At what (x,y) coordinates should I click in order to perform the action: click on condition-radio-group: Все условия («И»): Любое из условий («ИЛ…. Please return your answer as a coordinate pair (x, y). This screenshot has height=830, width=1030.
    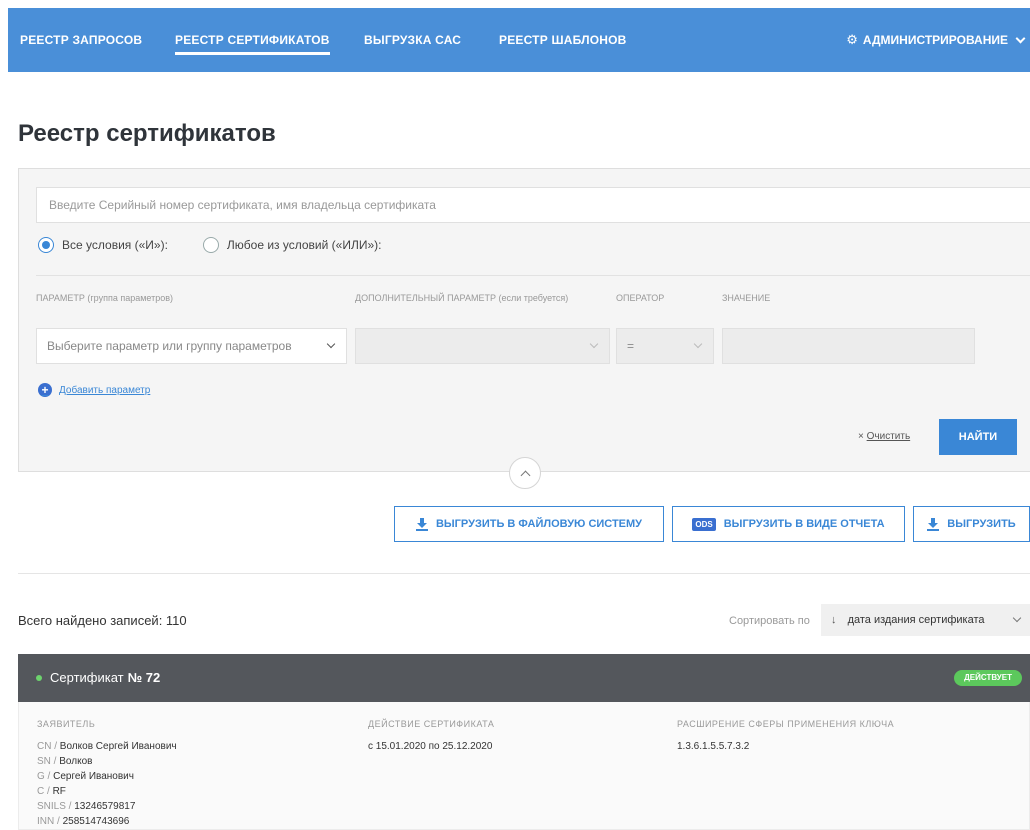
    Looking at the image, I should click on (209, 245).